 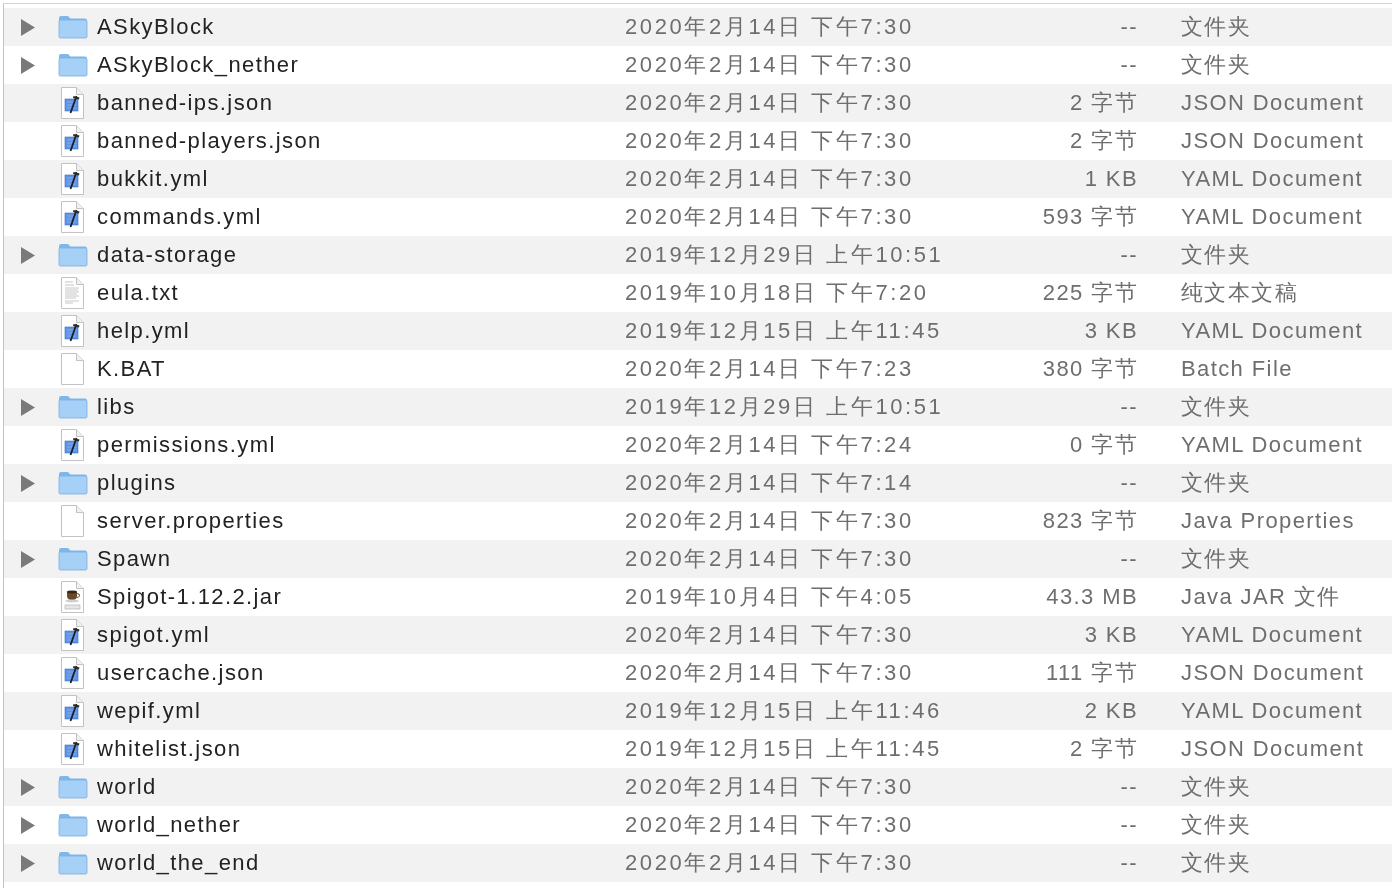 I want to click on file-row: Spawn 2020年2月14日 下午7:30 -- 文件夹, so click(x=698, y=559).